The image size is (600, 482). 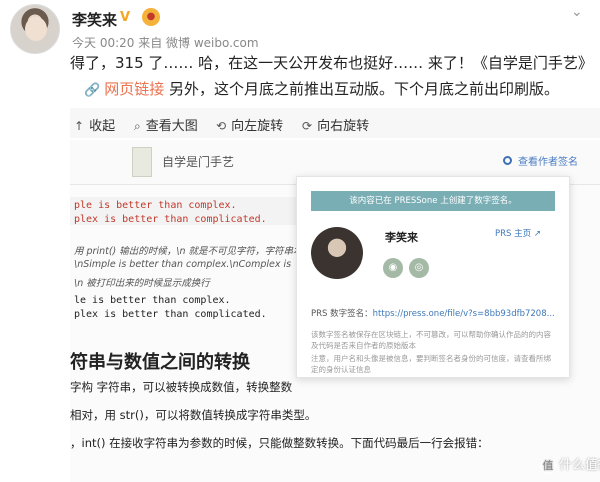 I want to click on prs-home-label: PRS 主页, so click(x=513, y=234).